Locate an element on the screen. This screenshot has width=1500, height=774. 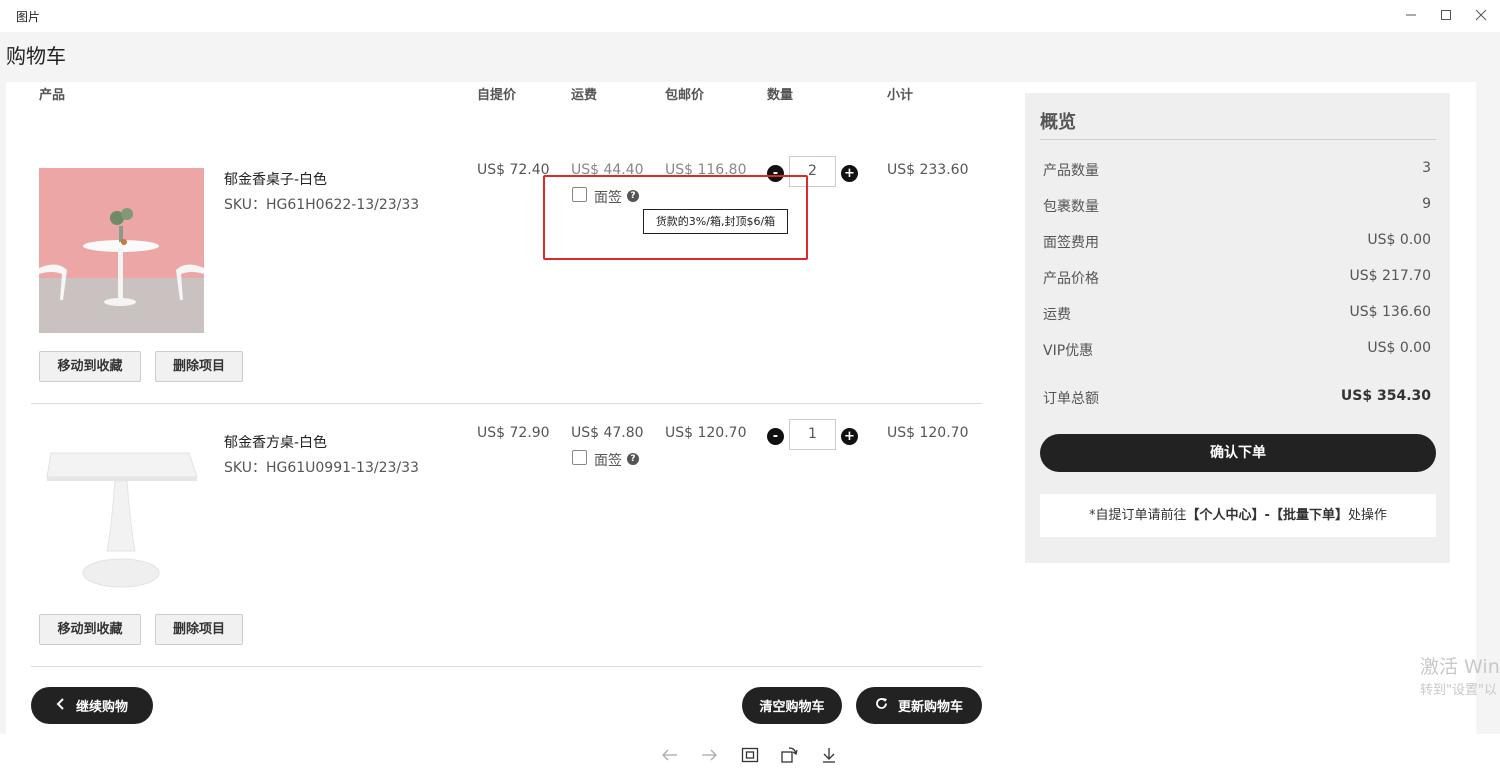
shipping-price: US$ 47.80 is located at coordinates (607, 433).